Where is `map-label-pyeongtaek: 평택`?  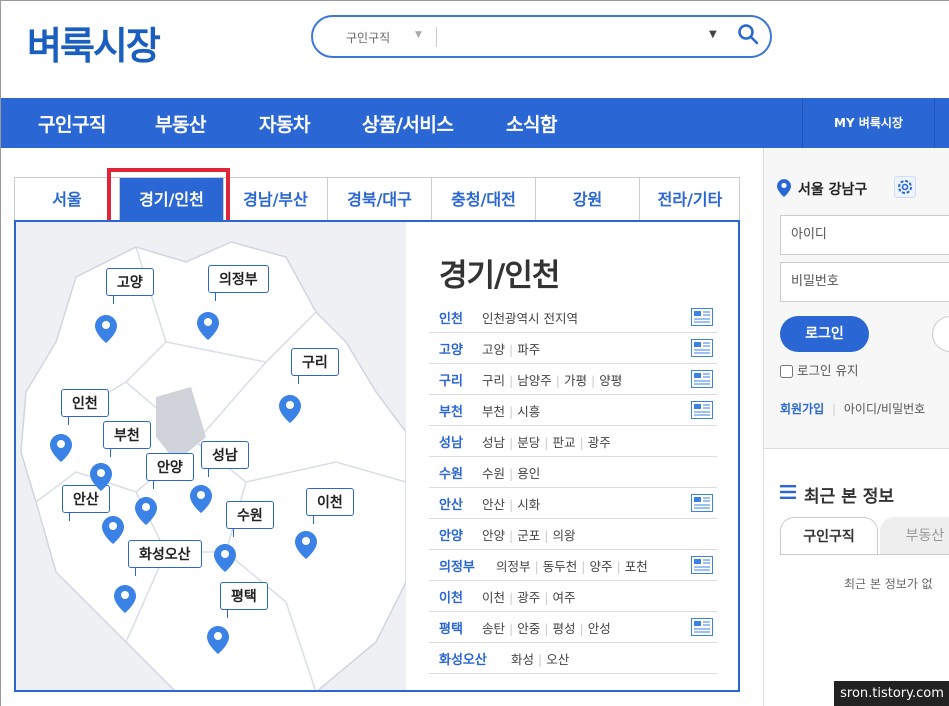
map-label-pyeongtaek: 평택 is located at coordinates (244, 600).